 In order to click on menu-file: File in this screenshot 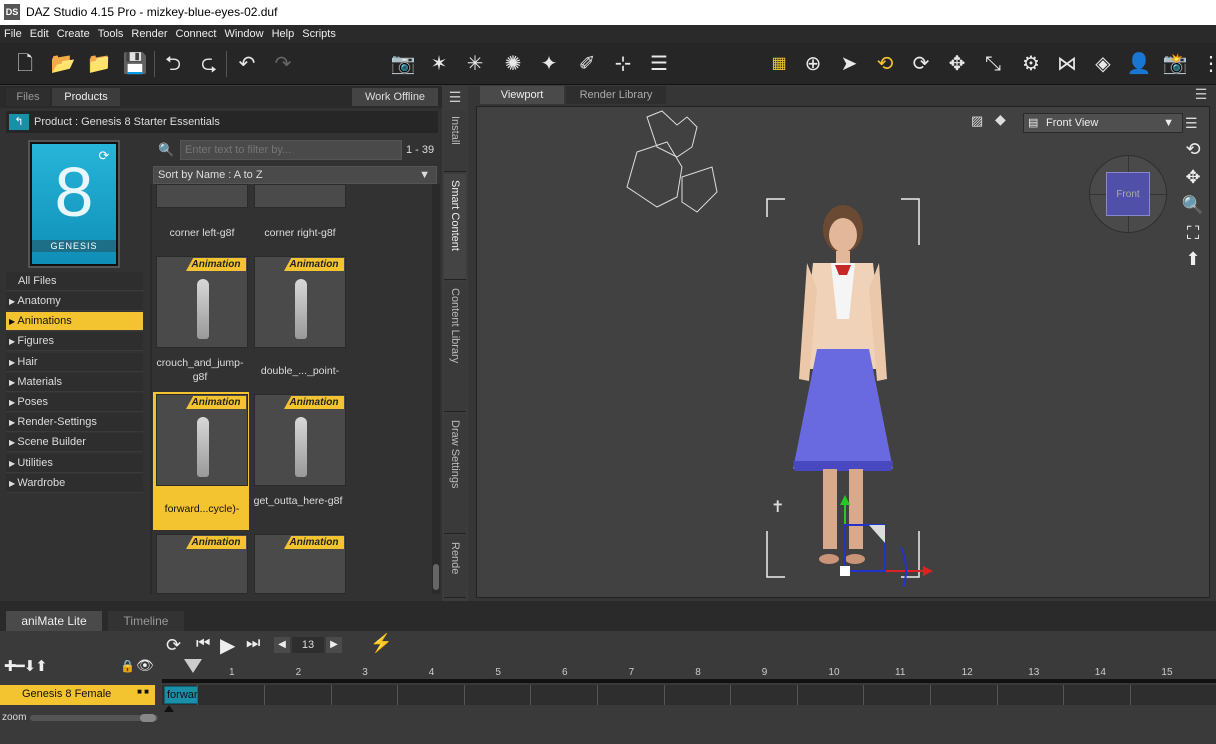, I will do `click(13, 32)`.